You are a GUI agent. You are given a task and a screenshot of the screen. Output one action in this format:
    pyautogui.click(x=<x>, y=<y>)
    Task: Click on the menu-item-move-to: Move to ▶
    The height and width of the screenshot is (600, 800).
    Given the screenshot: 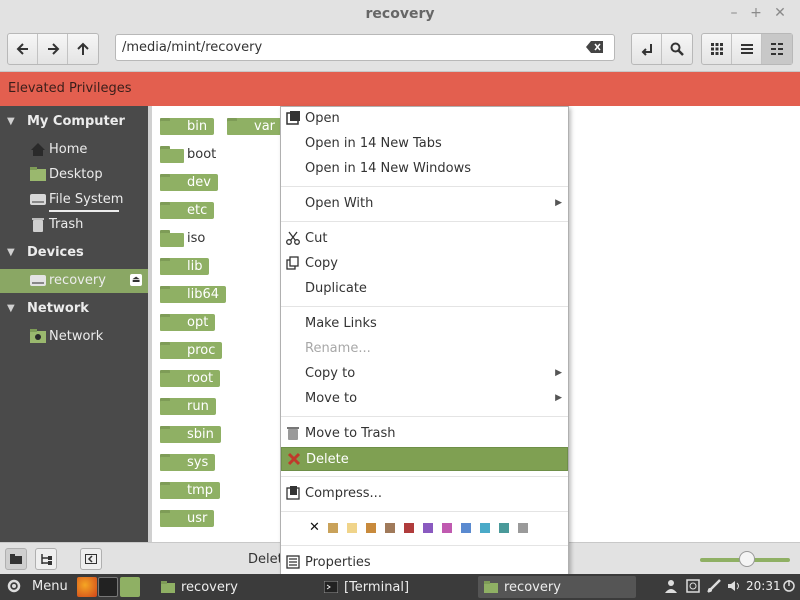 What is the action you would take?
    pyautogui.click(x=424, y=399)
    